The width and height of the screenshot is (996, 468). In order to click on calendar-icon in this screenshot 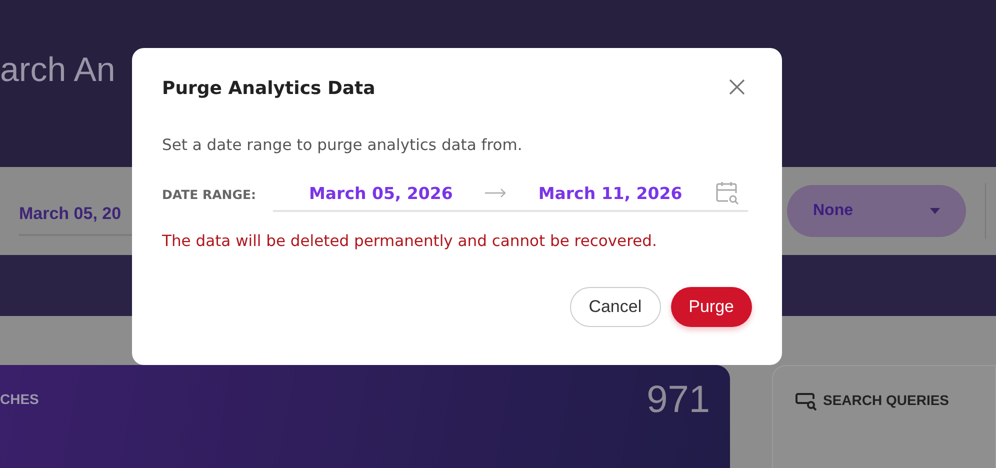, I will do `click(727, 193)`.